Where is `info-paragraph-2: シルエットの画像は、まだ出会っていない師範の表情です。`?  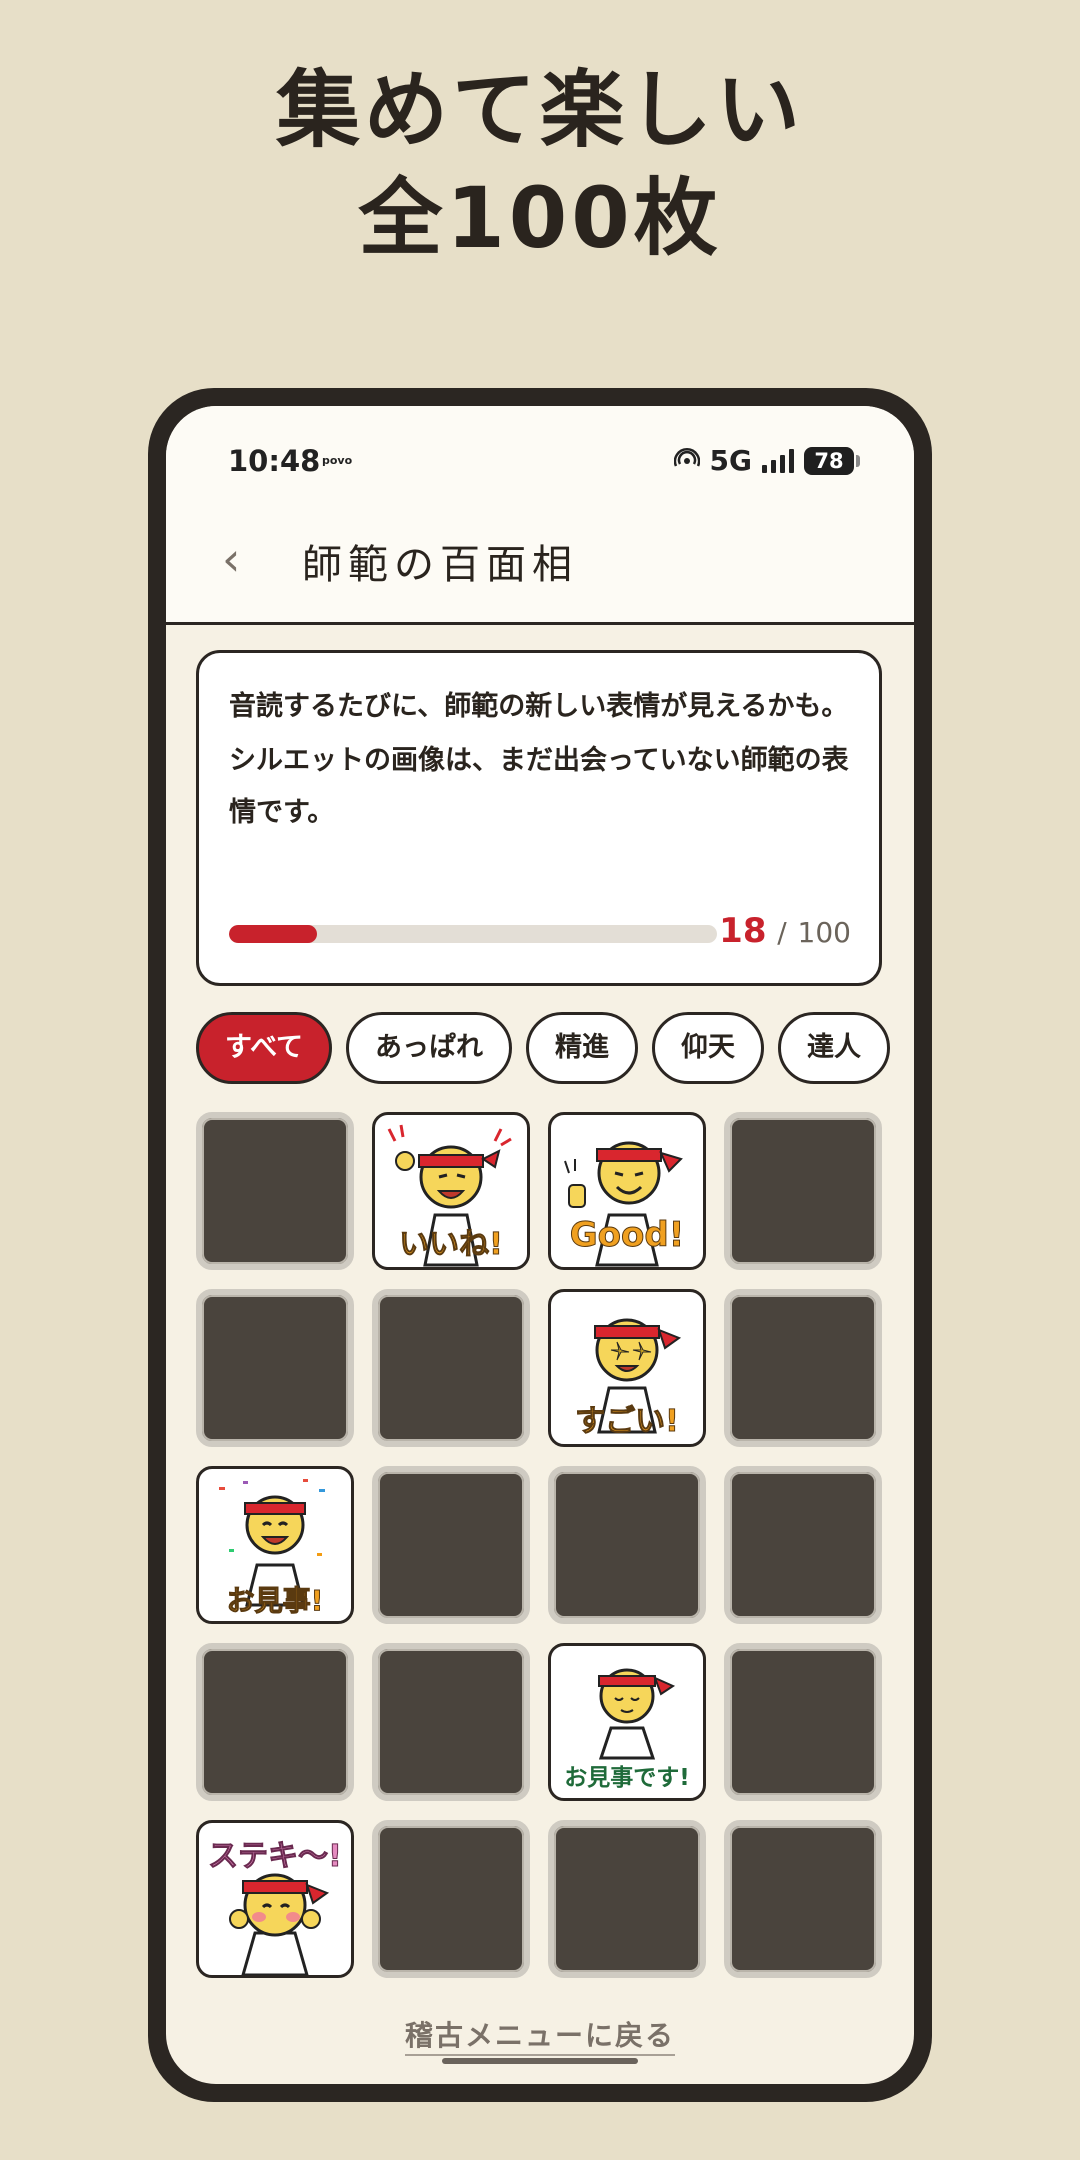
info-paragraph-2: シルエットの画像は、まだ出会っていない師範の表情です。 is located at coordinates (539, 786).